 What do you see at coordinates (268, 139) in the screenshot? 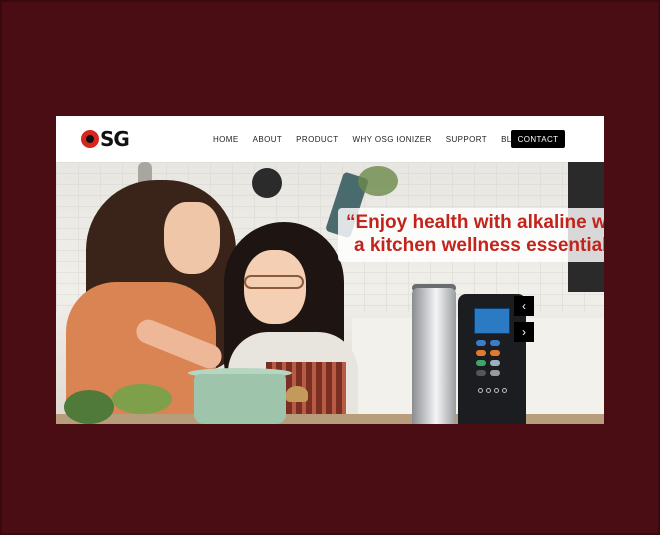
I see `nav-about: ABOUT` at bounding box center [268, 139].